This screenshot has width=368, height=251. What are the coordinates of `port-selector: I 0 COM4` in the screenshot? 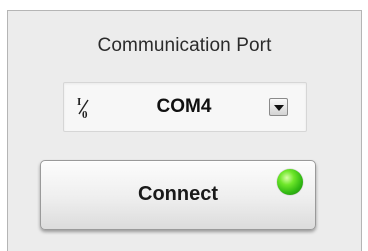 It's located at (185, 107).